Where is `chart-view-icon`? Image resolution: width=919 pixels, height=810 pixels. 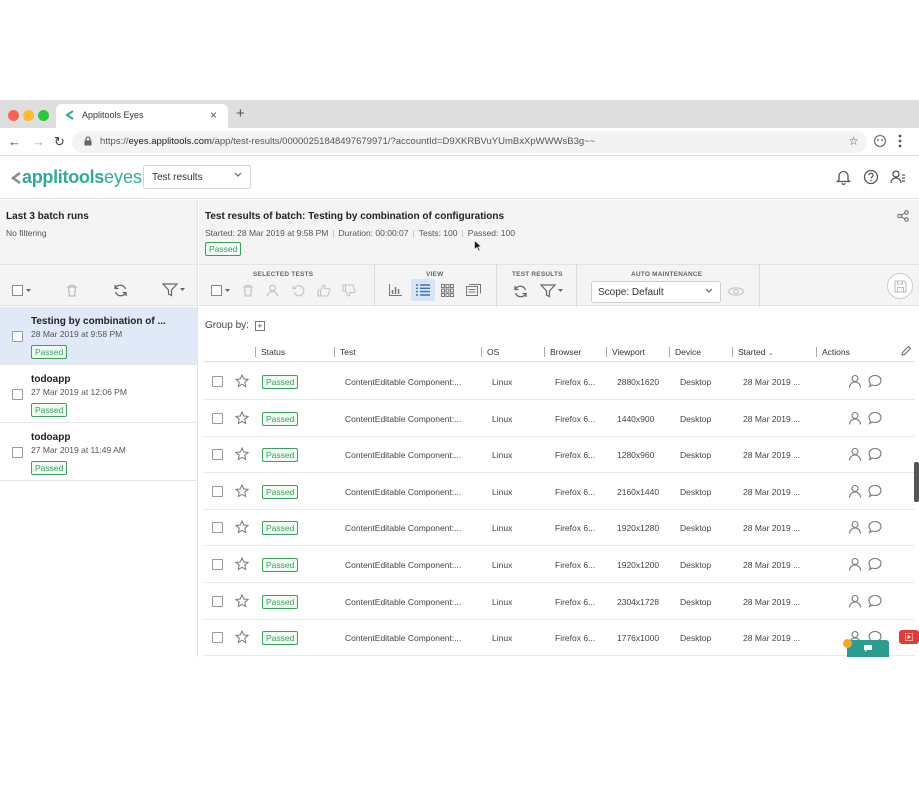
chart-view-icon is located at coordinates (395, 290).